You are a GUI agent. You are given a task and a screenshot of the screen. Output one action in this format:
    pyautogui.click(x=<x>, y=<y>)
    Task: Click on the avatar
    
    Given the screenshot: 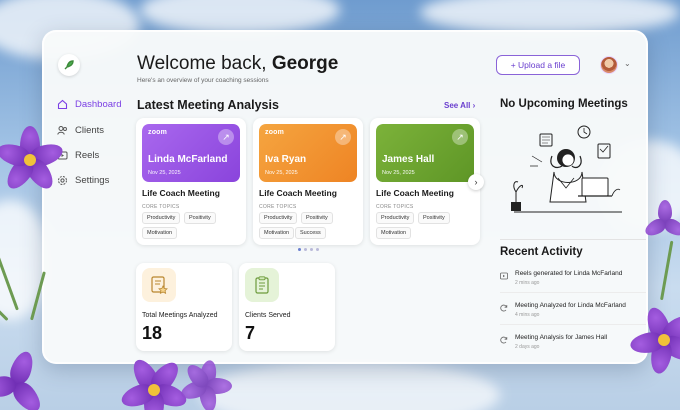 What is the action you would take?
    pyautogui.click(x=609, y=65)
    